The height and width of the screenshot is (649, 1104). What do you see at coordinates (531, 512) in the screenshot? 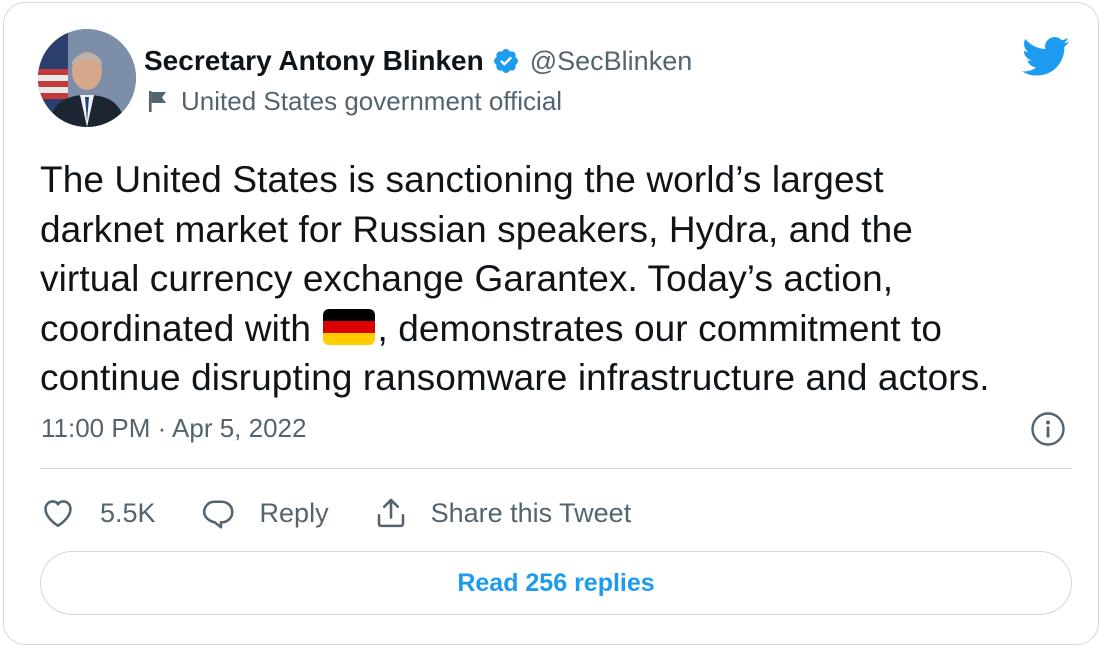
I see `share-label: Share this Tweet` at bounding box center [531, 512].